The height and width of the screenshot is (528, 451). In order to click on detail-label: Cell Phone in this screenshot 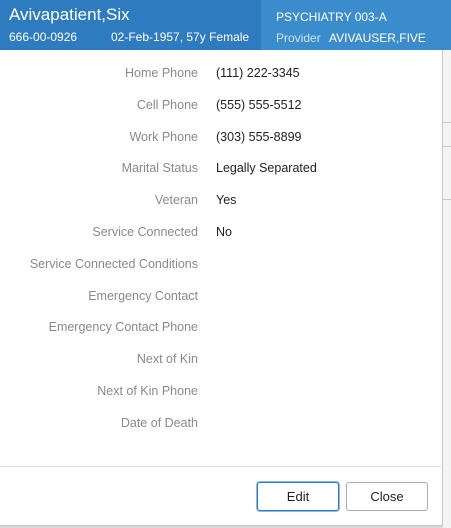, I will do `click(167, 104)`.